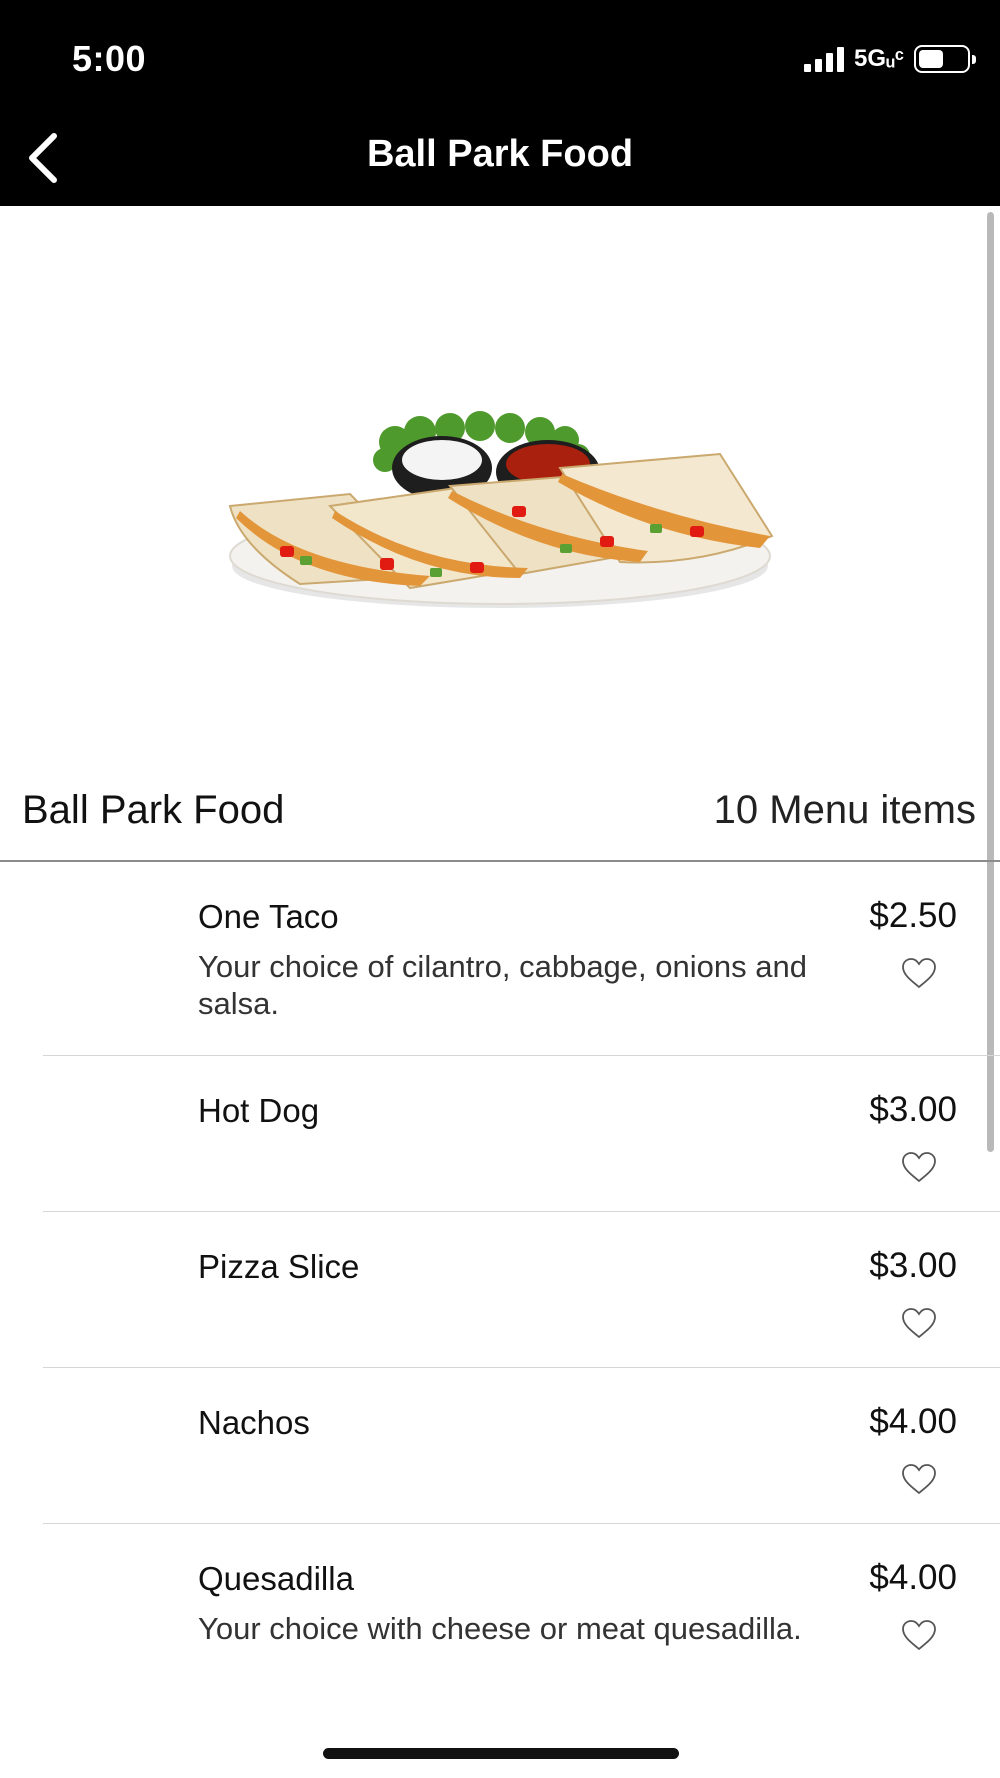  What do you see at coordinates (153, 810) in the screenshot?
I see `section-title: Ball Park Food` at bounding box center [153, 810].